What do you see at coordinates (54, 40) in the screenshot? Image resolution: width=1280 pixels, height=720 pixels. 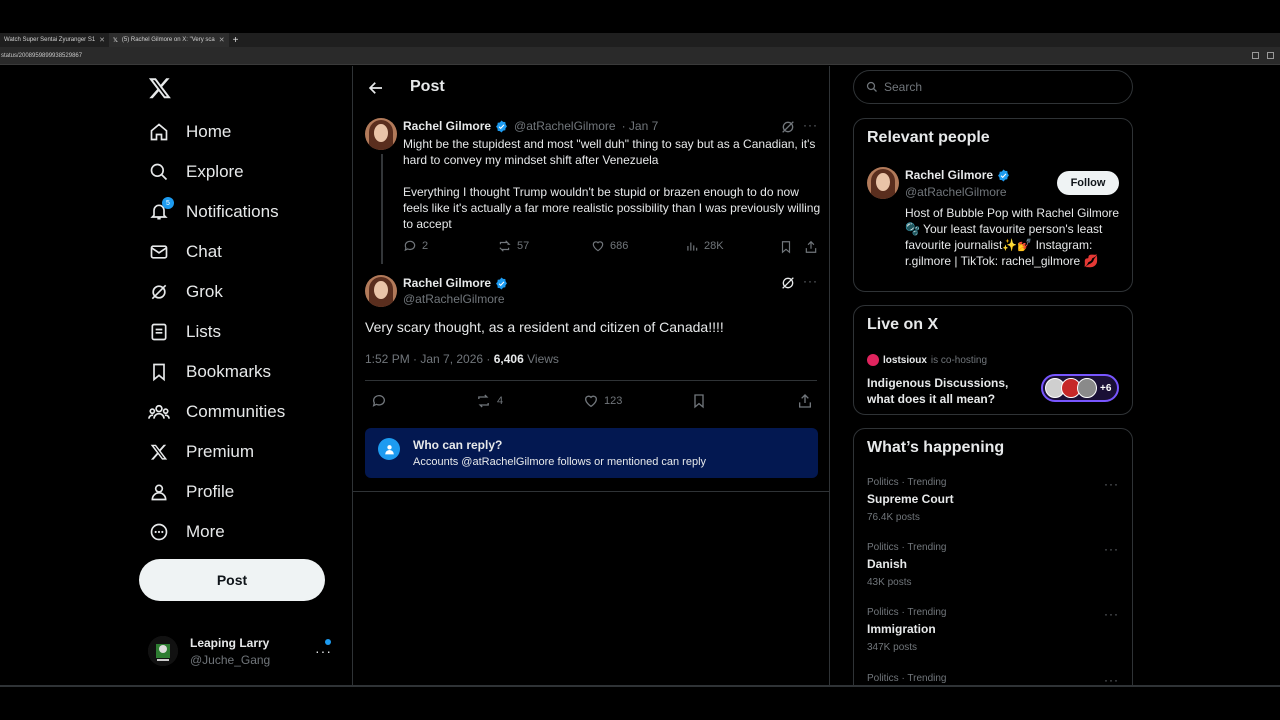 I see `browser-tab: Watch Super Sentai Zyuranger S1 ✕` at bounding box center [54, 40].